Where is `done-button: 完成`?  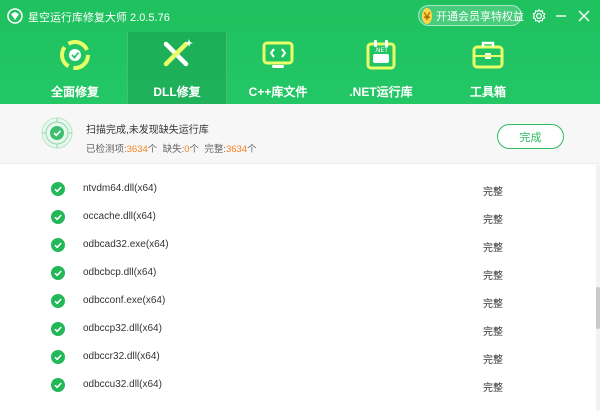
done-button: 完成 is located at coordinates (530, 136).